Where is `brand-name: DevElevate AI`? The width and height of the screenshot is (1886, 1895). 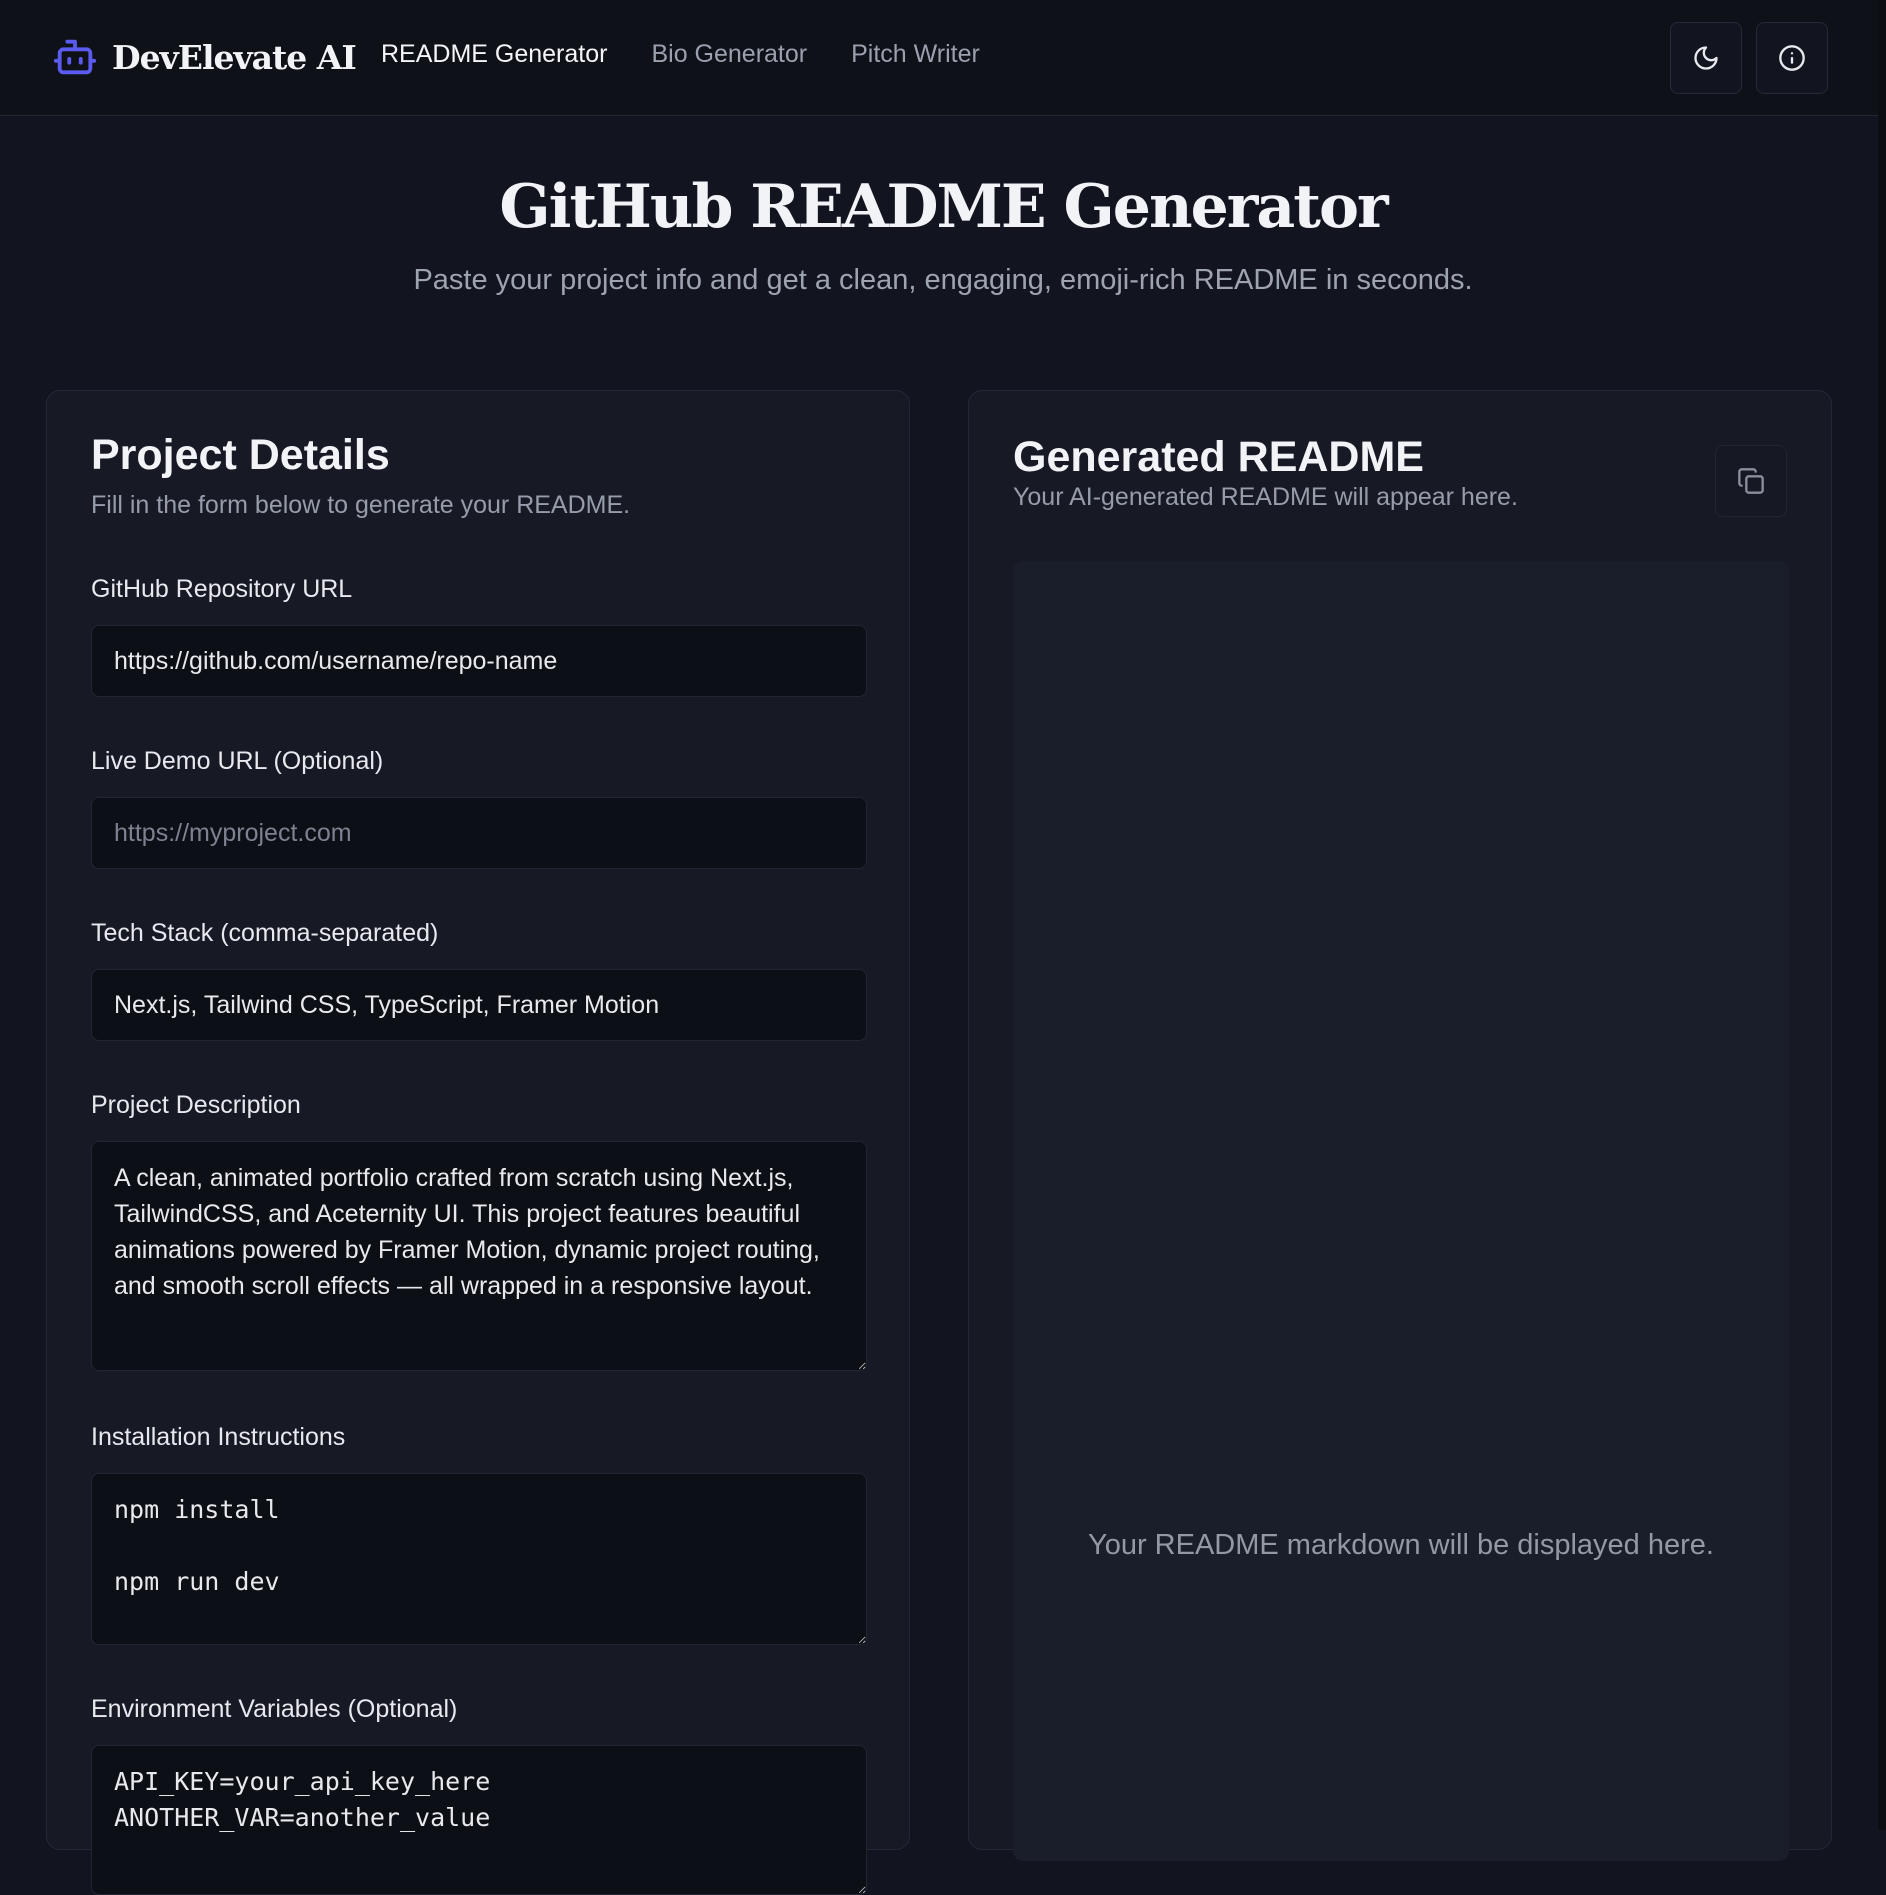 brand-name: DevElevate AI is located at coordinates (234, 57).